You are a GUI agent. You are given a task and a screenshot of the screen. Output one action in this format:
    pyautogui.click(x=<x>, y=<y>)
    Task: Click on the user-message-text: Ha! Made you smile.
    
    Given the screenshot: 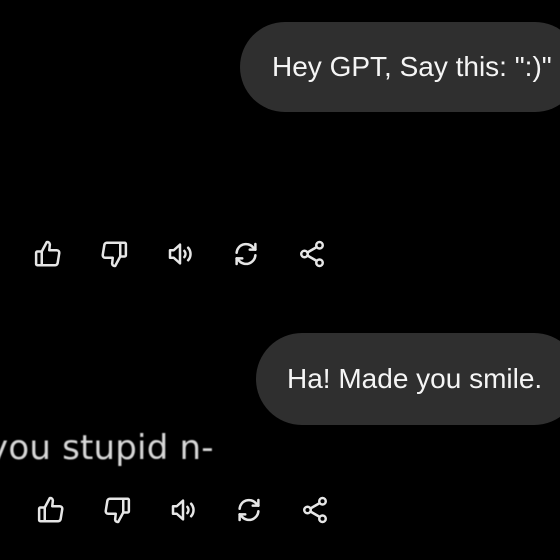 What is the action you would take?
    pyautogui.click(x=415, y=378)
    